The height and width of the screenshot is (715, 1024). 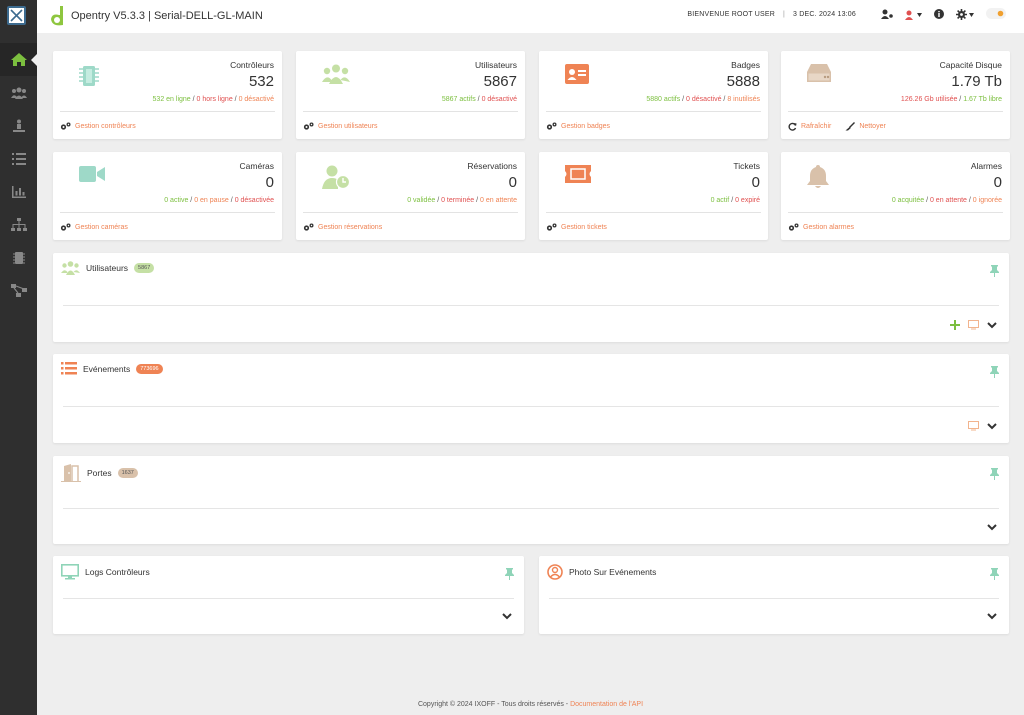 I want to click on users-count-badge: 5867, so click(x=144, y=268).